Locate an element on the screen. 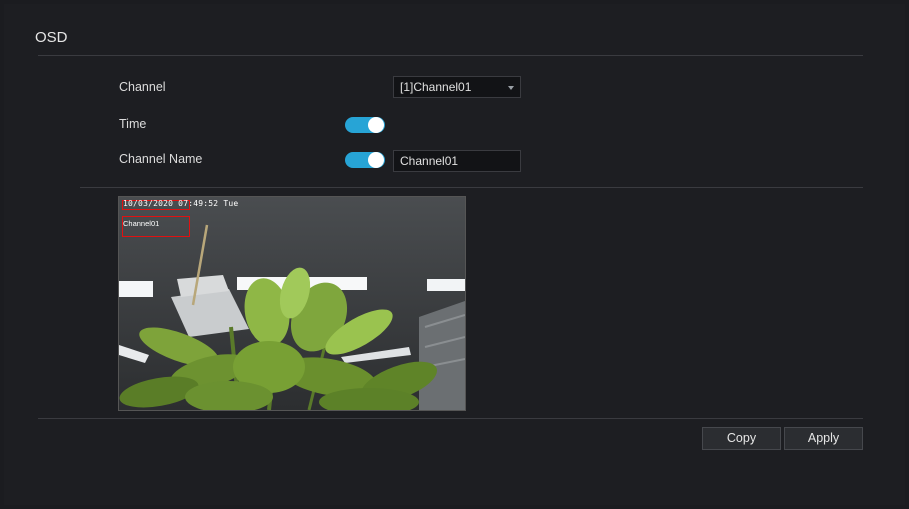  channel-label: Channel is located at coordinates (142, 87).